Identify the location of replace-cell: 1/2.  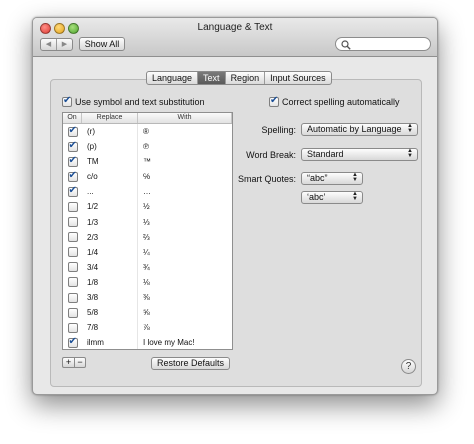
(110, 207).